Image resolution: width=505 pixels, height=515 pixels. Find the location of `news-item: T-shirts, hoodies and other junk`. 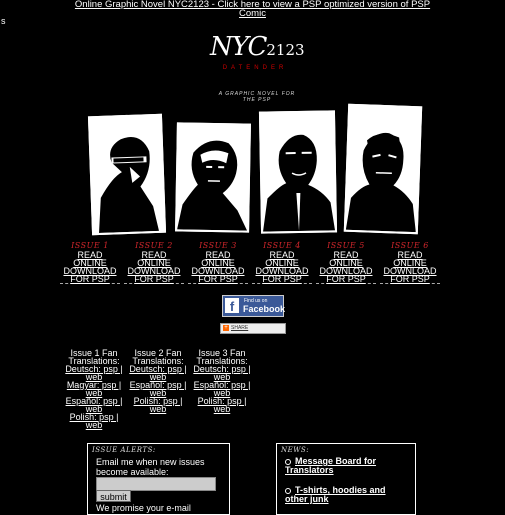

news-item: T-shirts, hoodies and other junk is located at coordinates (347, 495).